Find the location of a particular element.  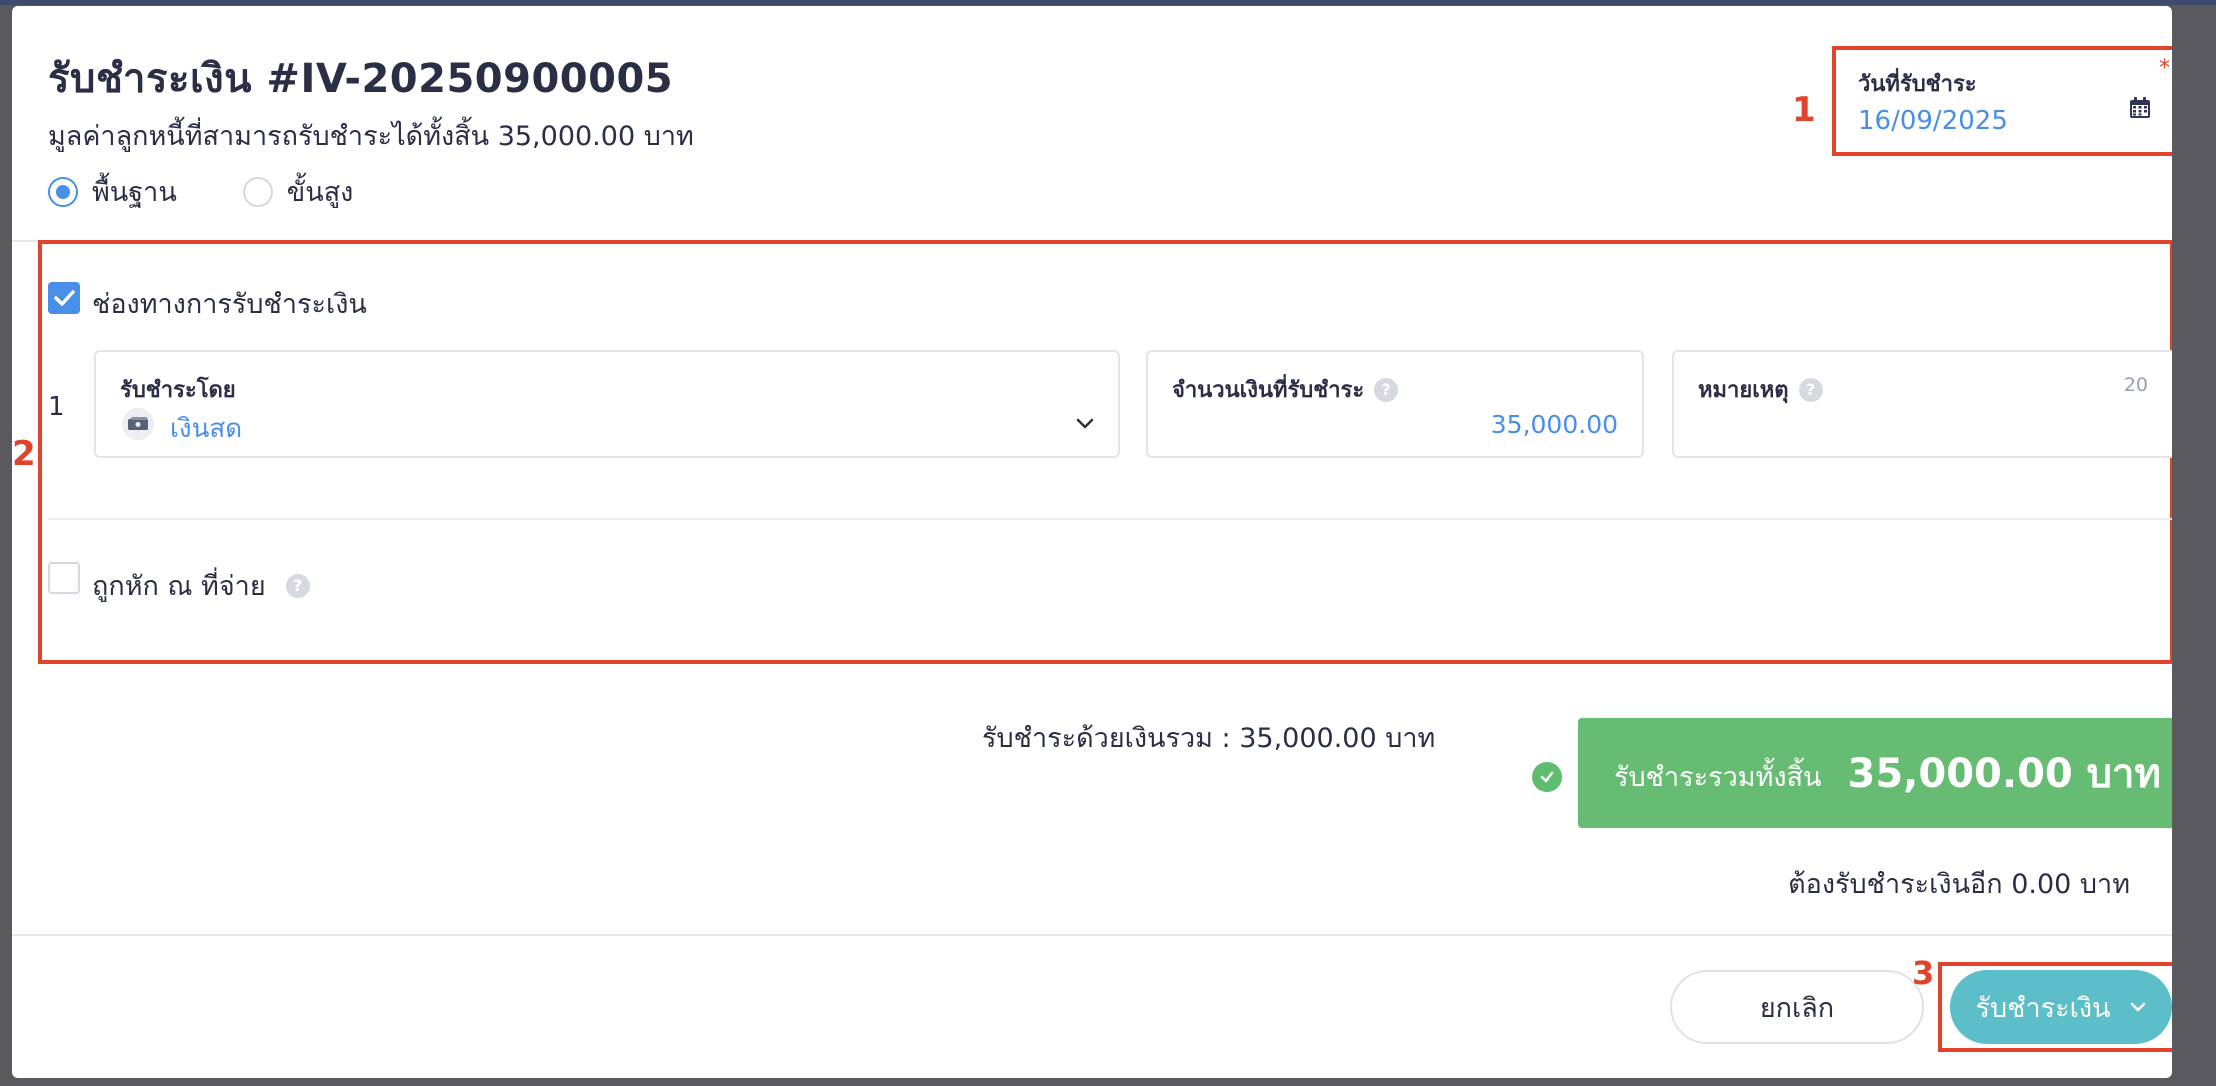

cash-icon is located at coordinates (138, 424).